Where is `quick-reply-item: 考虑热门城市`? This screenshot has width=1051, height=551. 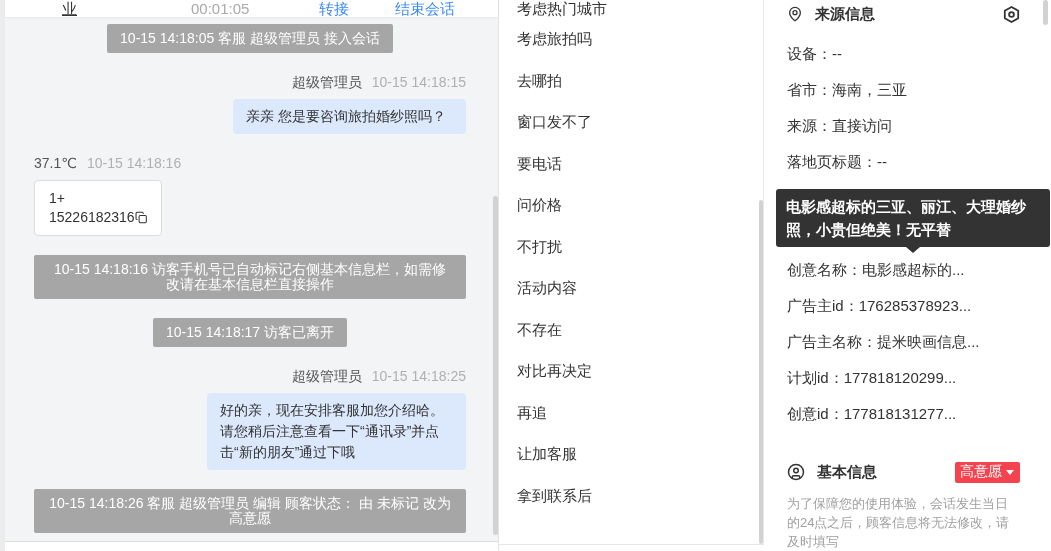 quick-reply-item: 考虑热门城市 is located at coordinates (640, 9).